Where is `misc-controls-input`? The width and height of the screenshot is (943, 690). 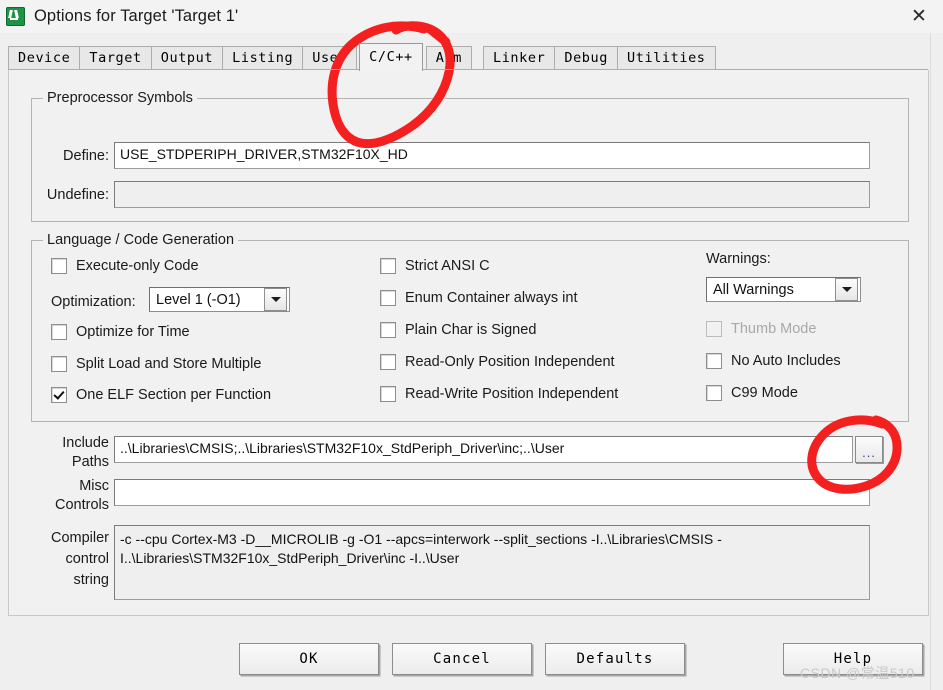
misc-controls-input is located at coordinates (492, 492).